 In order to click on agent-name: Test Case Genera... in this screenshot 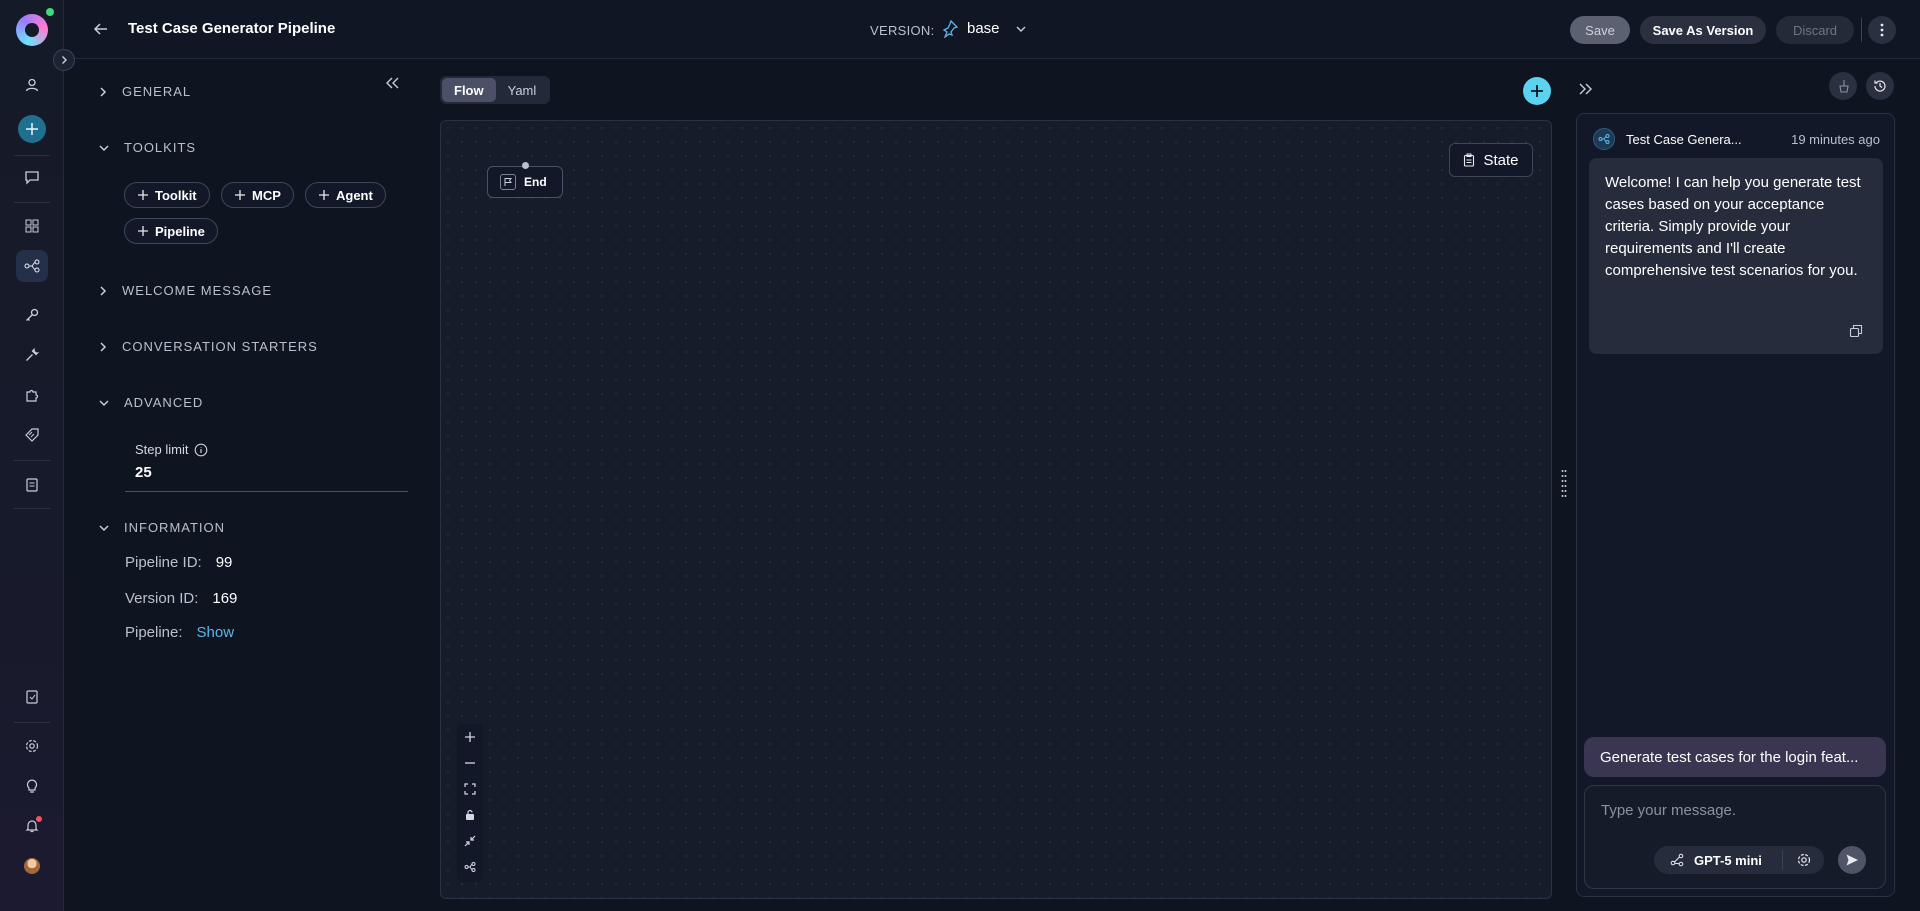, I will do `click(1684, 139)`.